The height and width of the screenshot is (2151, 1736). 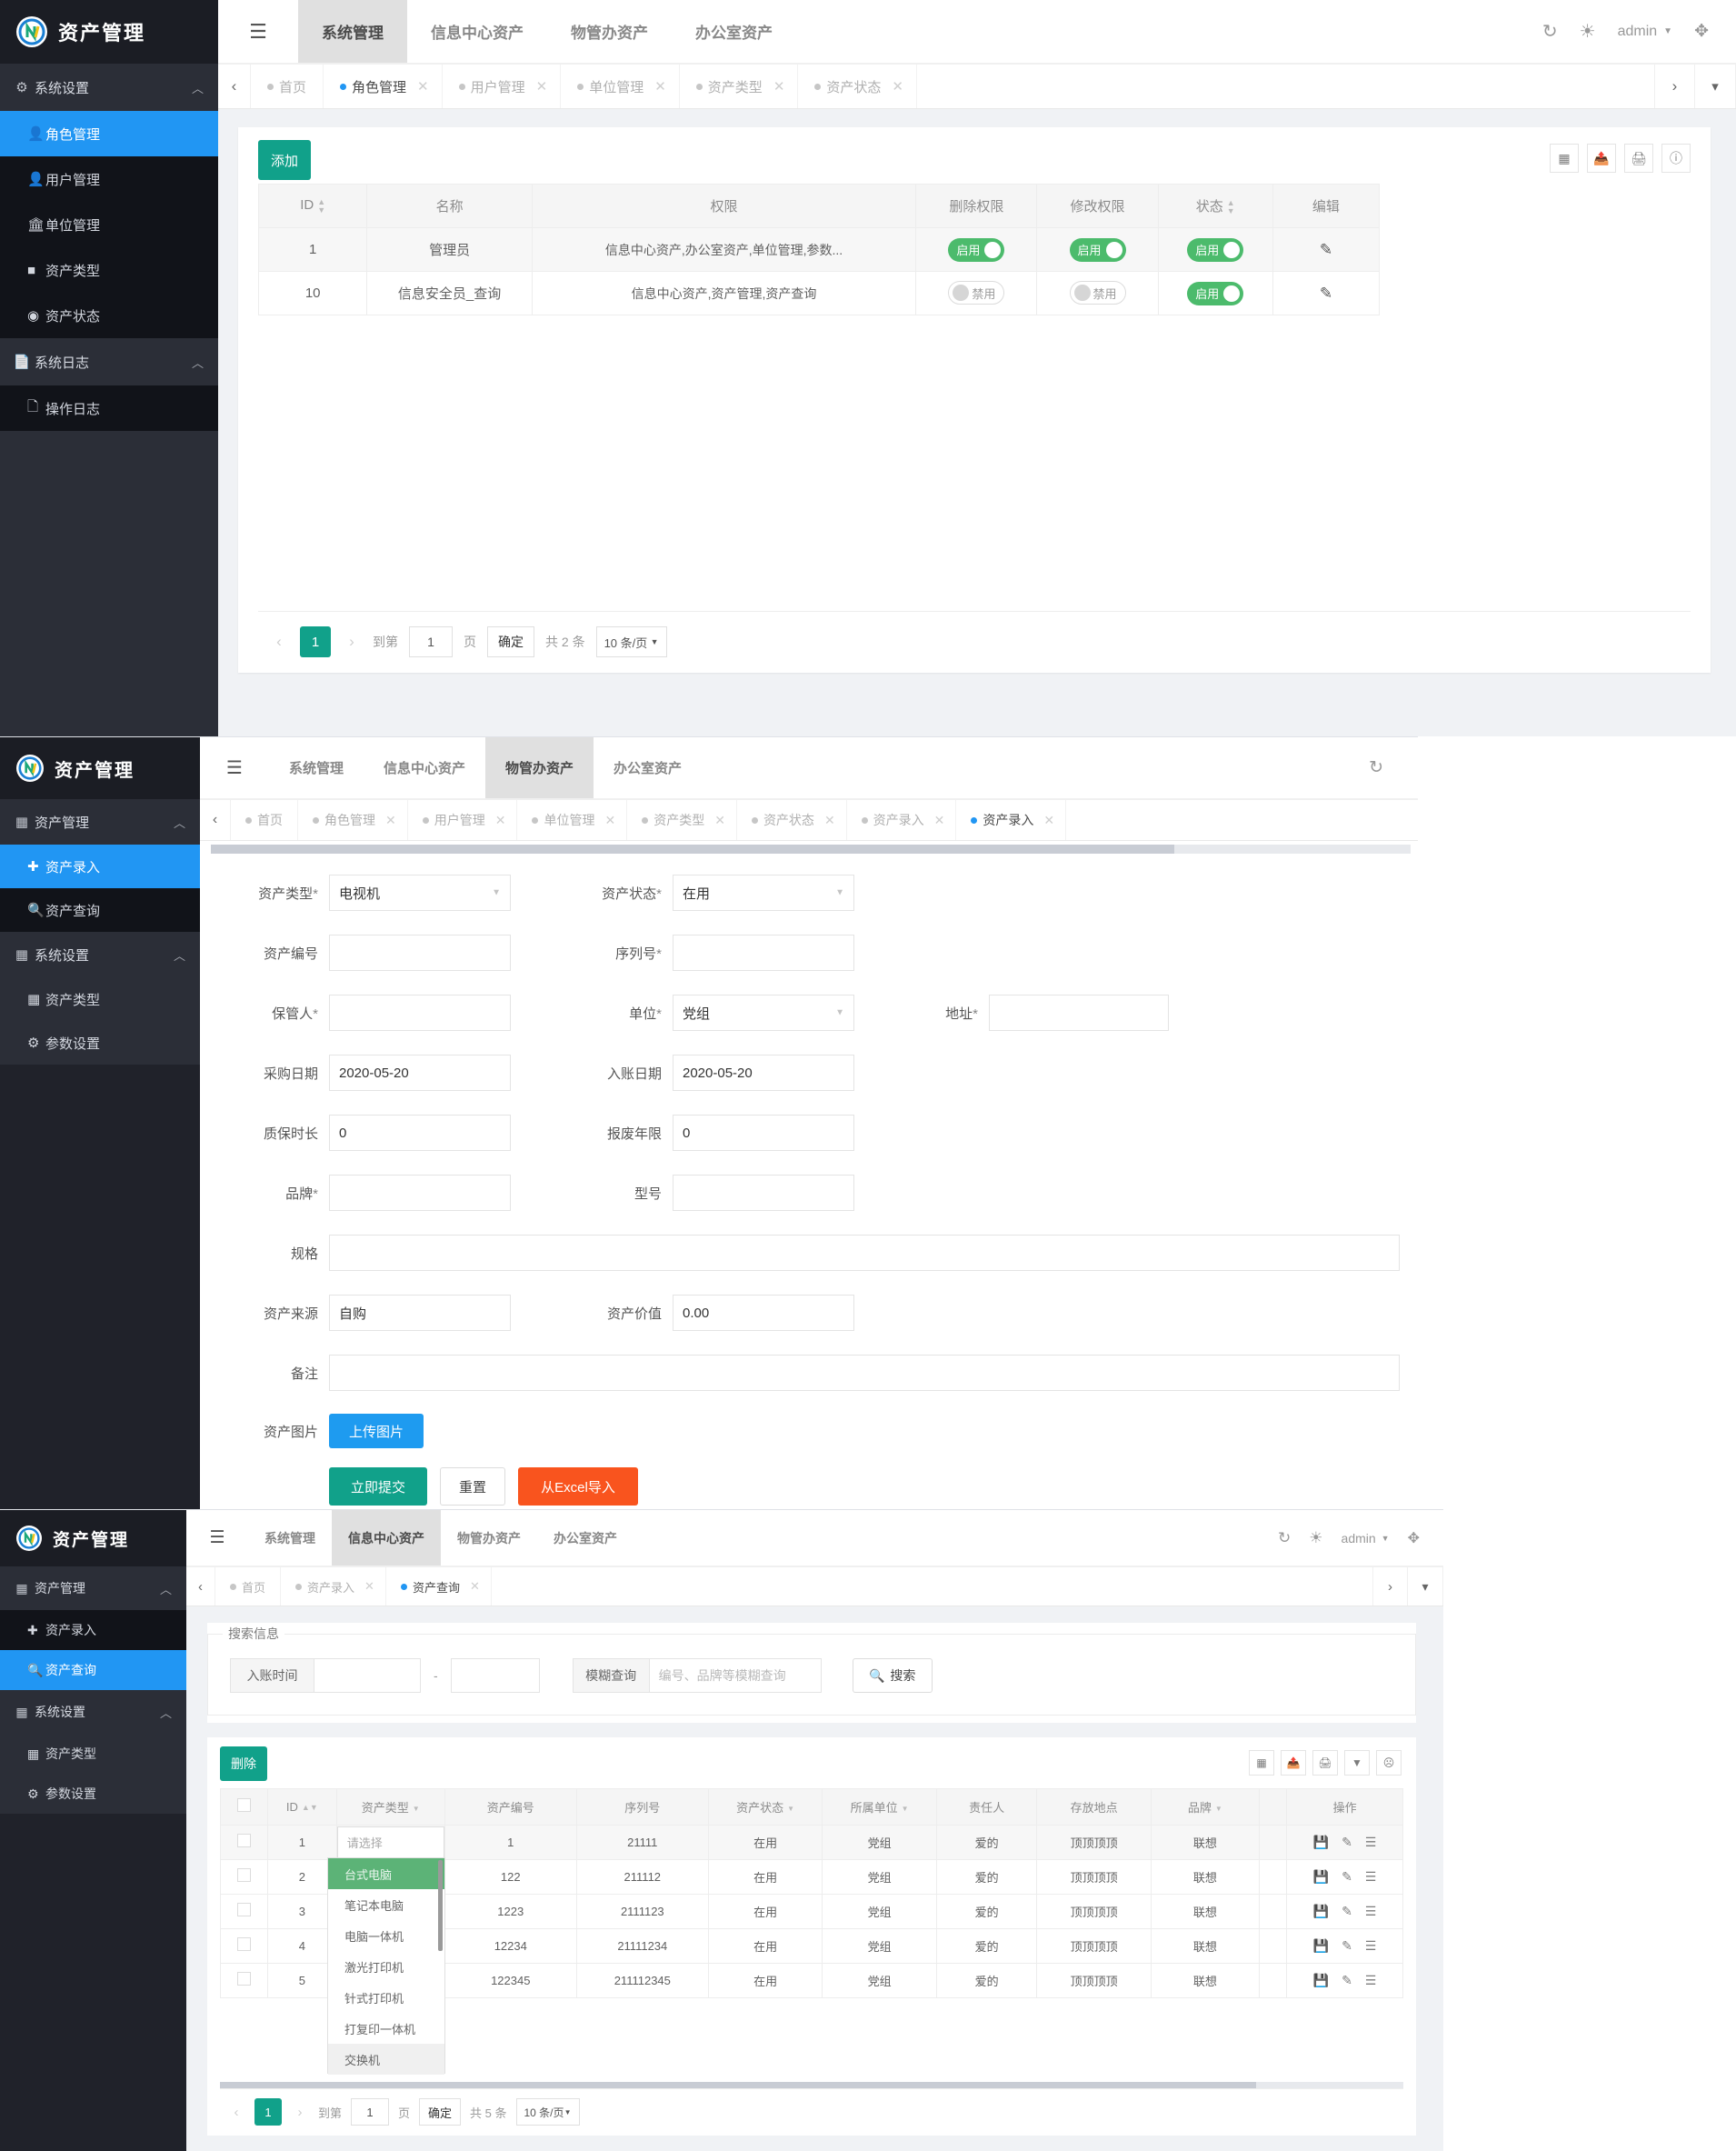 What do you see at coordinates (1215, 206) in the screenshot?
I see `col-state: 状态 ▲ ▼` at bounding box center [1215, 206].